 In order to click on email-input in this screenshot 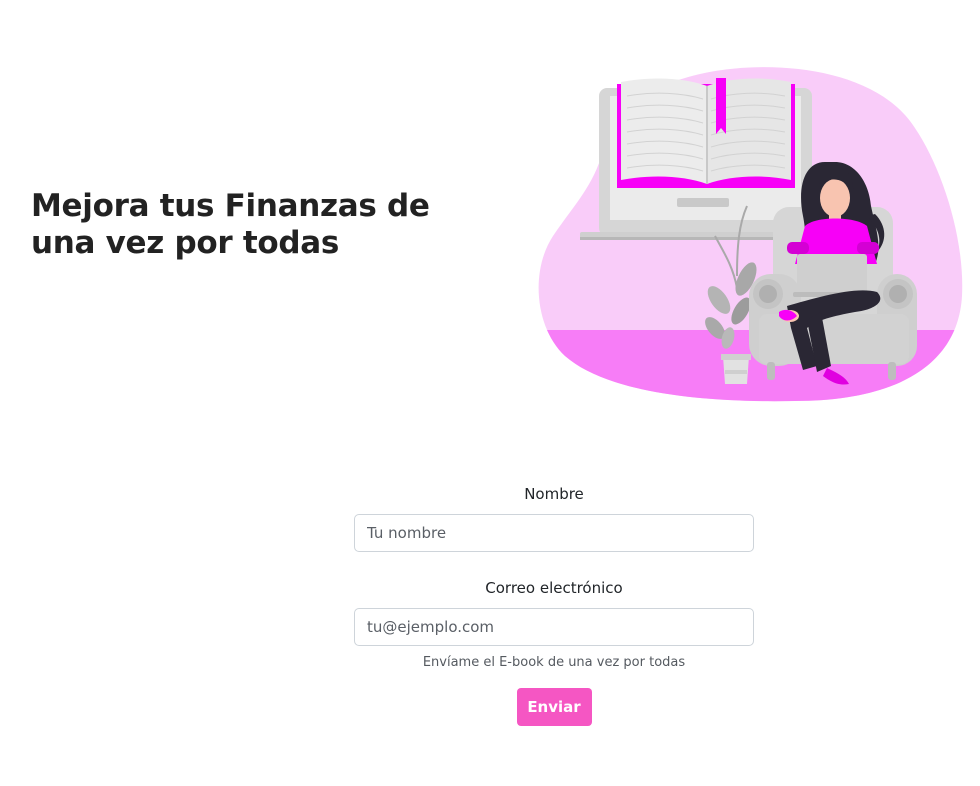, I will do `click(554, 627)`.